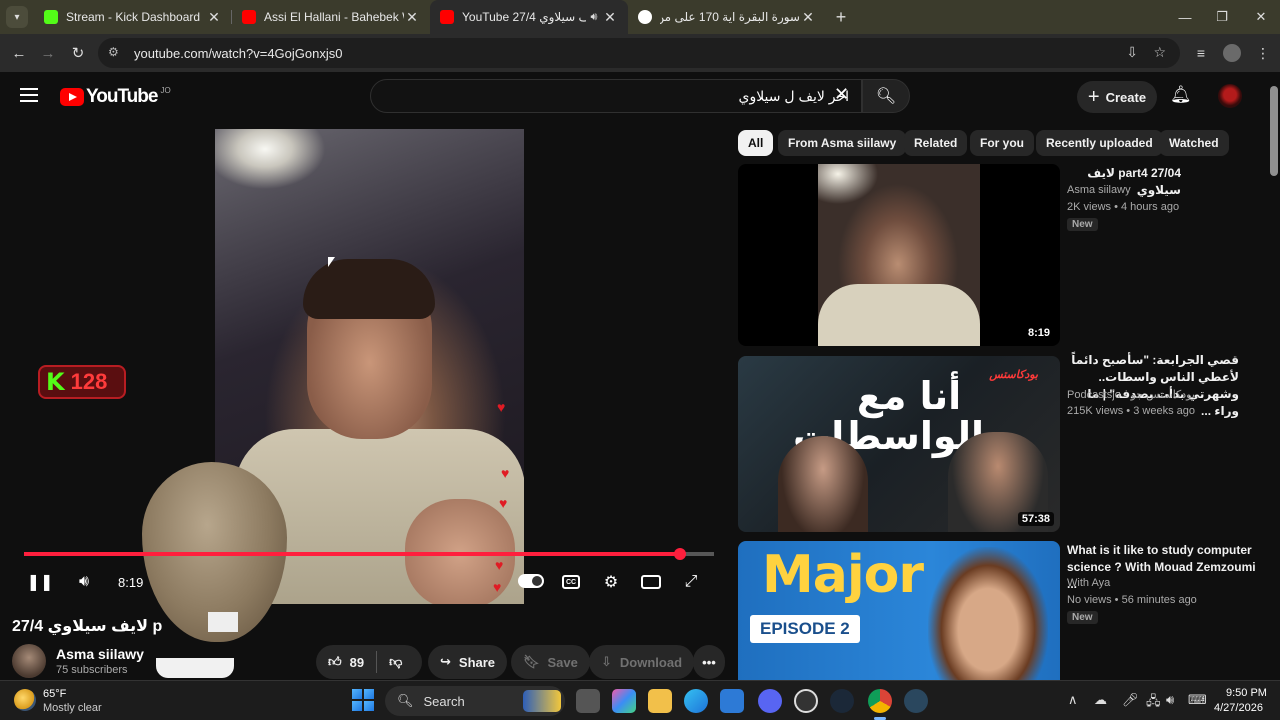 The height and width of the screenshot is (720, 1280). I want to click on clock-date: 4/27/2026, so click(1238, 708).